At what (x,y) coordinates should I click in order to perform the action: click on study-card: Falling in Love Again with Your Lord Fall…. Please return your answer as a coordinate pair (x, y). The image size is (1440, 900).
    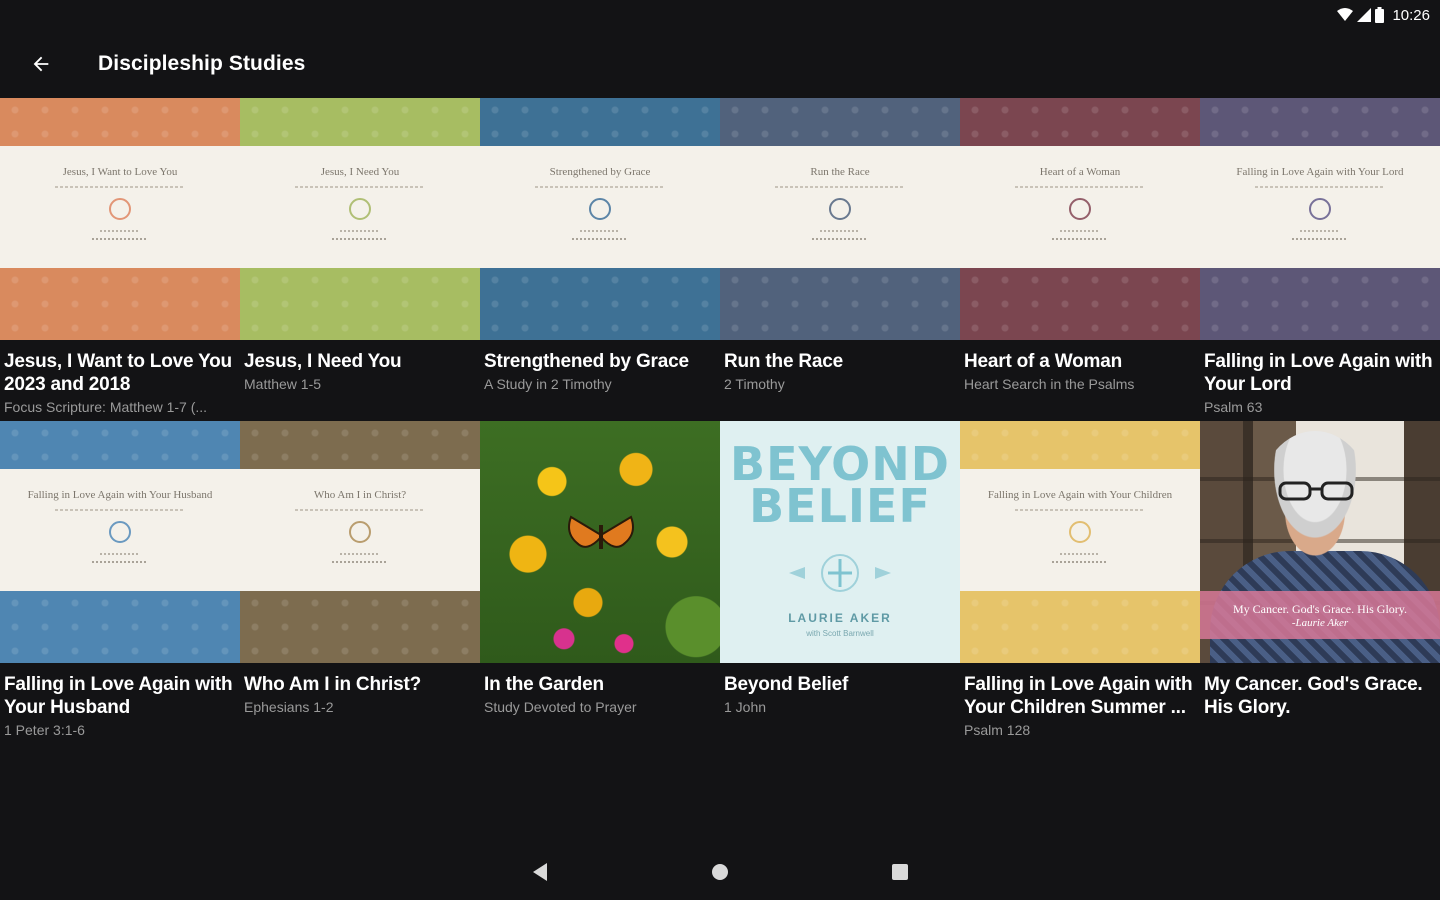
    Looking at the image, I should click on (1320, 259).